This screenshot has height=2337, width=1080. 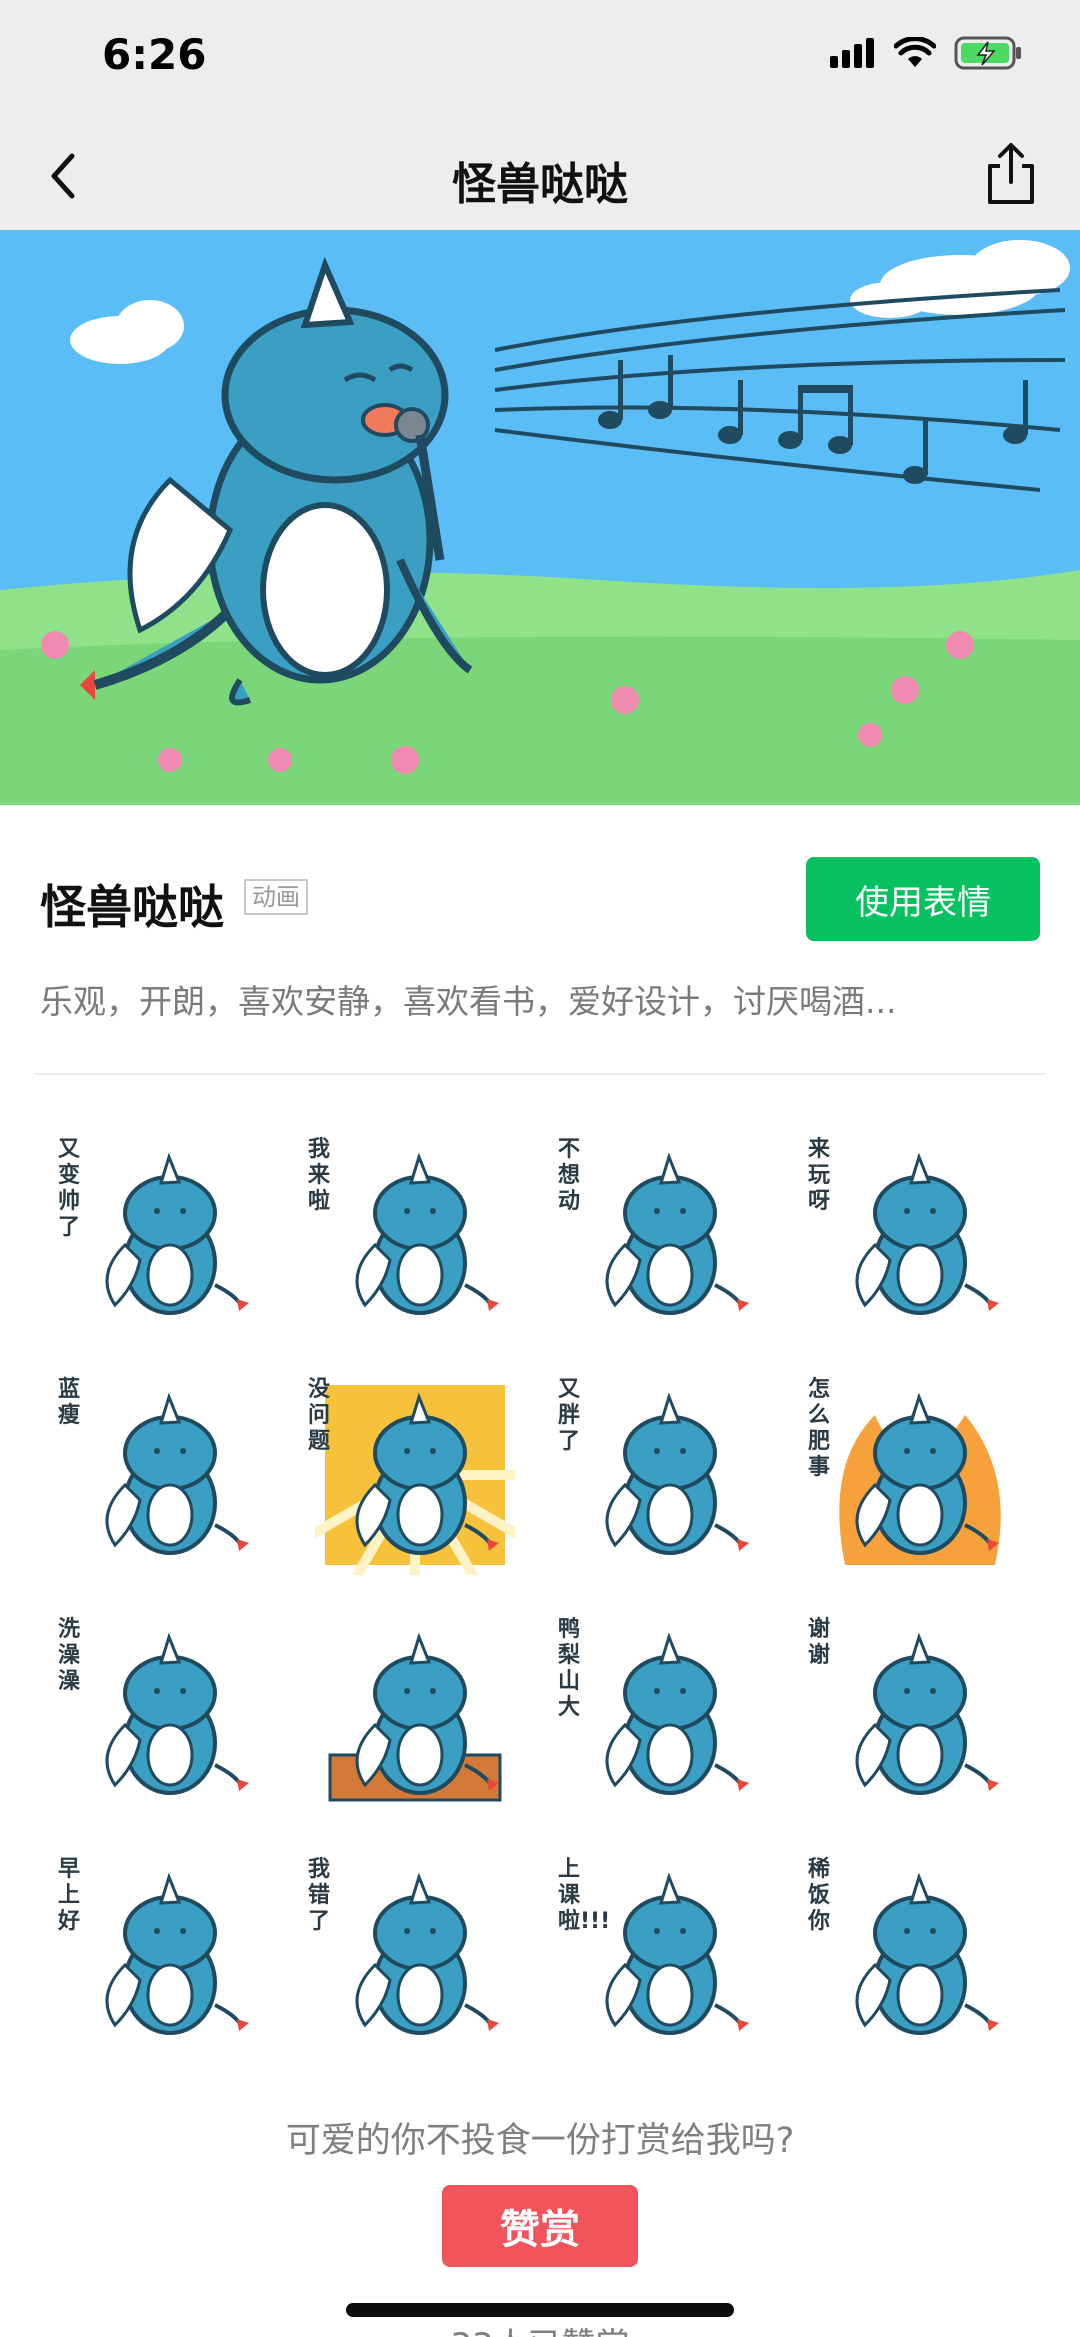 What do you see at coordinates (69, 1188) in the screenshot?
I see `sticker-caption: 又变帅了` at bounding box center [69, 1188].